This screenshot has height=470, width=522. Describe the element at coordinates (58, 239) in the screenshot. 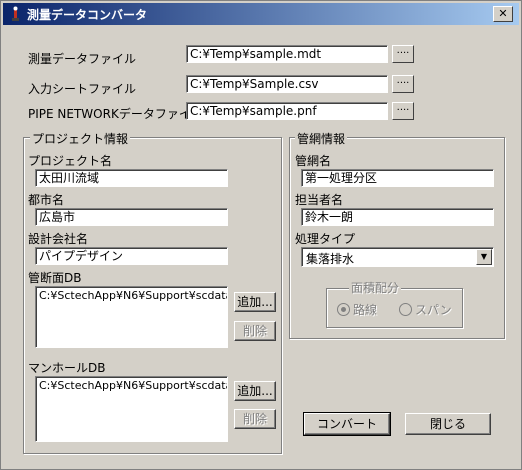

I see `company-name-label: 設計会社名` at that location.